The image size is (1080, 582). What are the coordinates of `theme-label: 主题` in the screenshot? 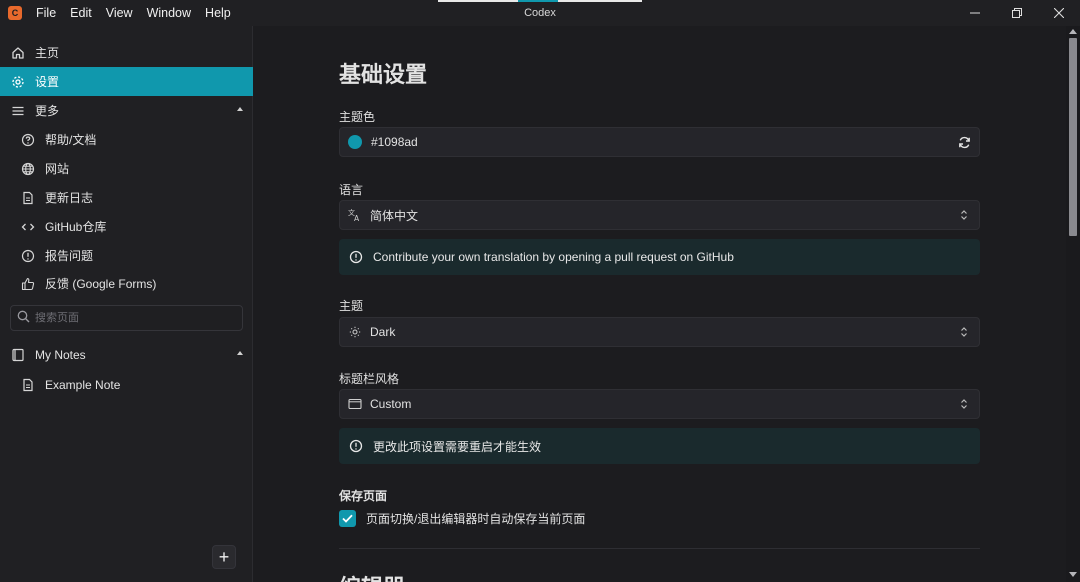 It's located at (351, 306).